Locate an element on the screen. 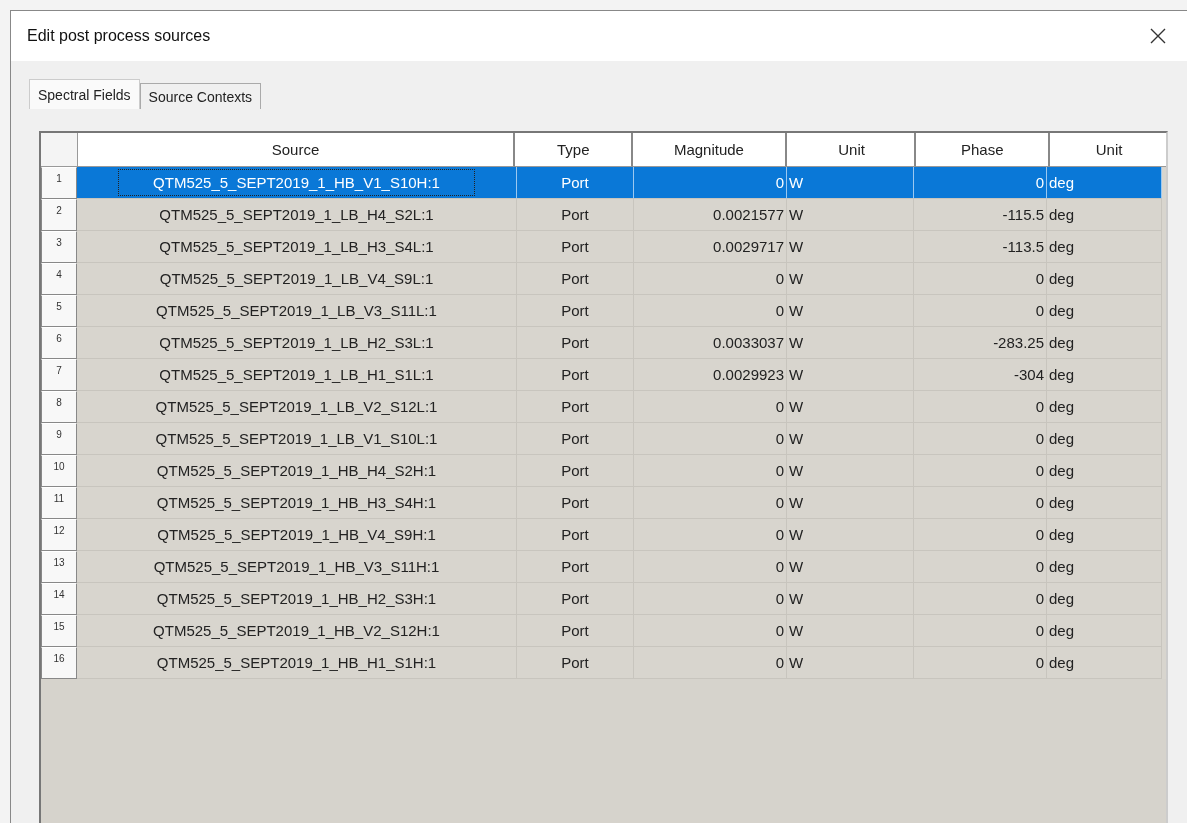  row-number: 10 is located at coordinates (59, 471).